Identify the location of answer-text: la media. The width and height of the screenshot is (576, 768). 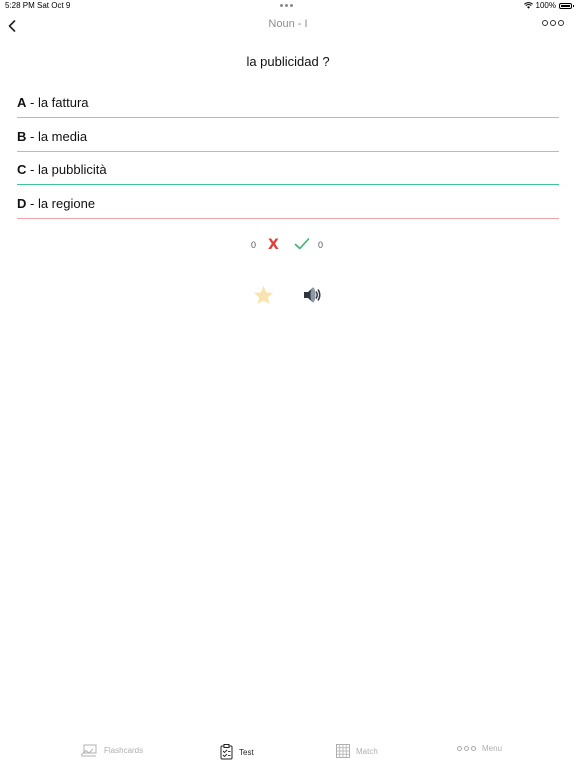
(62, 136).